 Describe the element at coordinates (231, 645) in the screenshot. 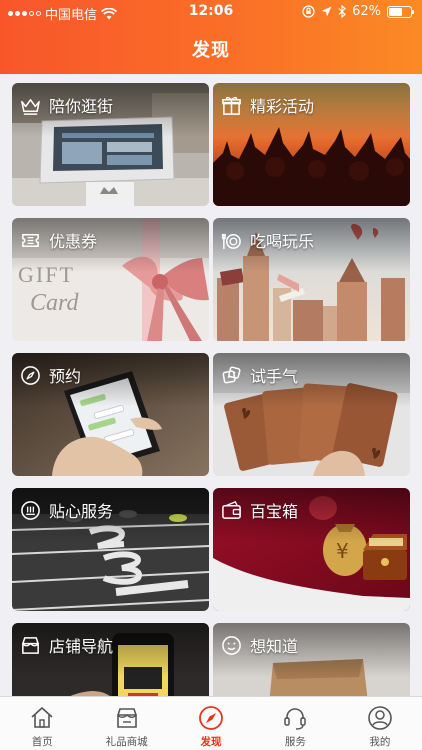

I see `smile-icon` at that location.